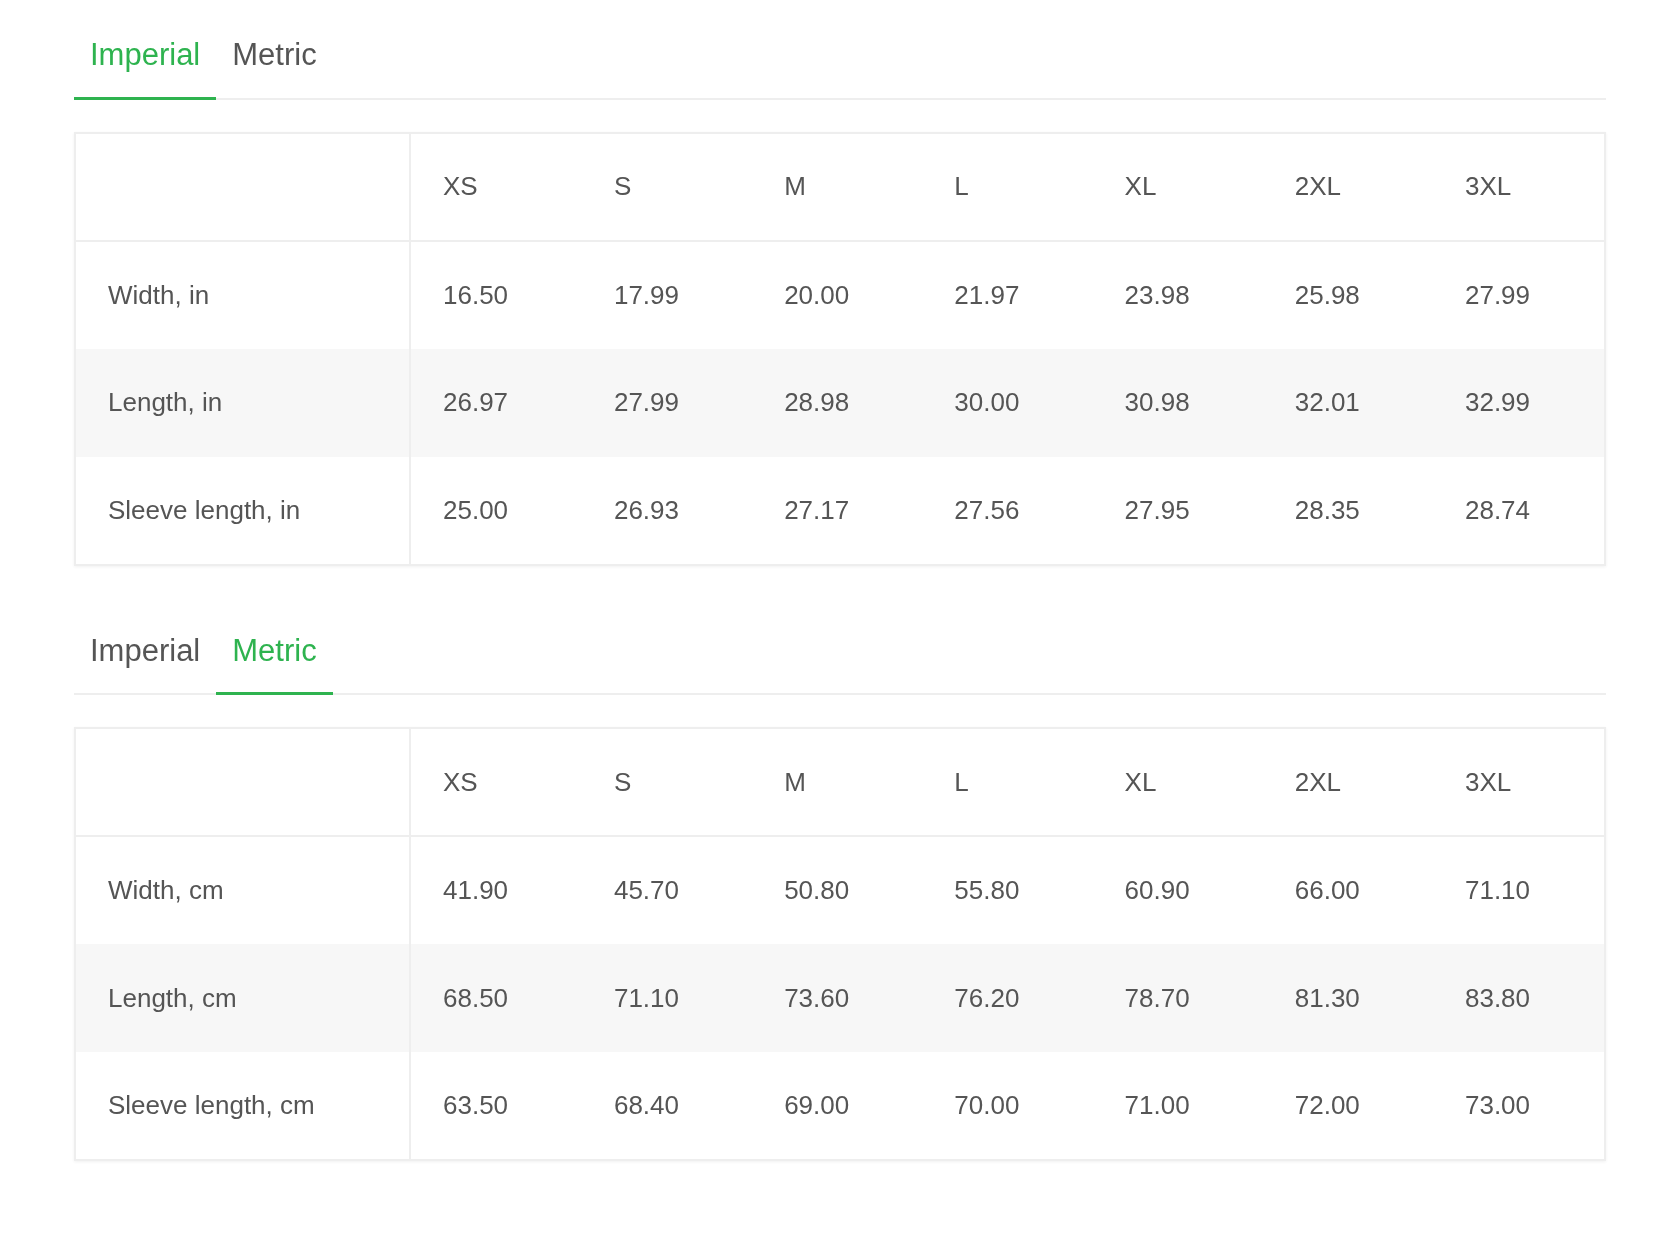 This screenshot has width=1654, height=1244. Describe the element at coordinates (667, 1106) in the screenshot. I see `table-cell: 68.40` at that location.